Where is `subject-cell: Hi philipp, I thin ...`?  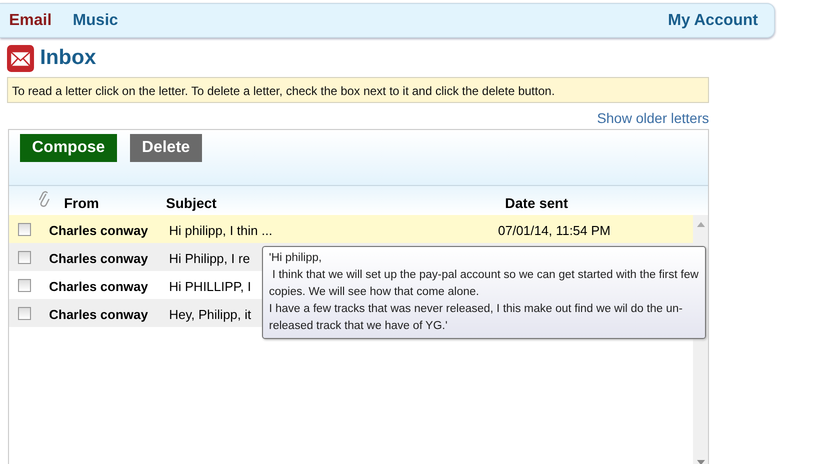
subject-cell: Hi philipp, I thin ... is located at coordinates (220, 230).